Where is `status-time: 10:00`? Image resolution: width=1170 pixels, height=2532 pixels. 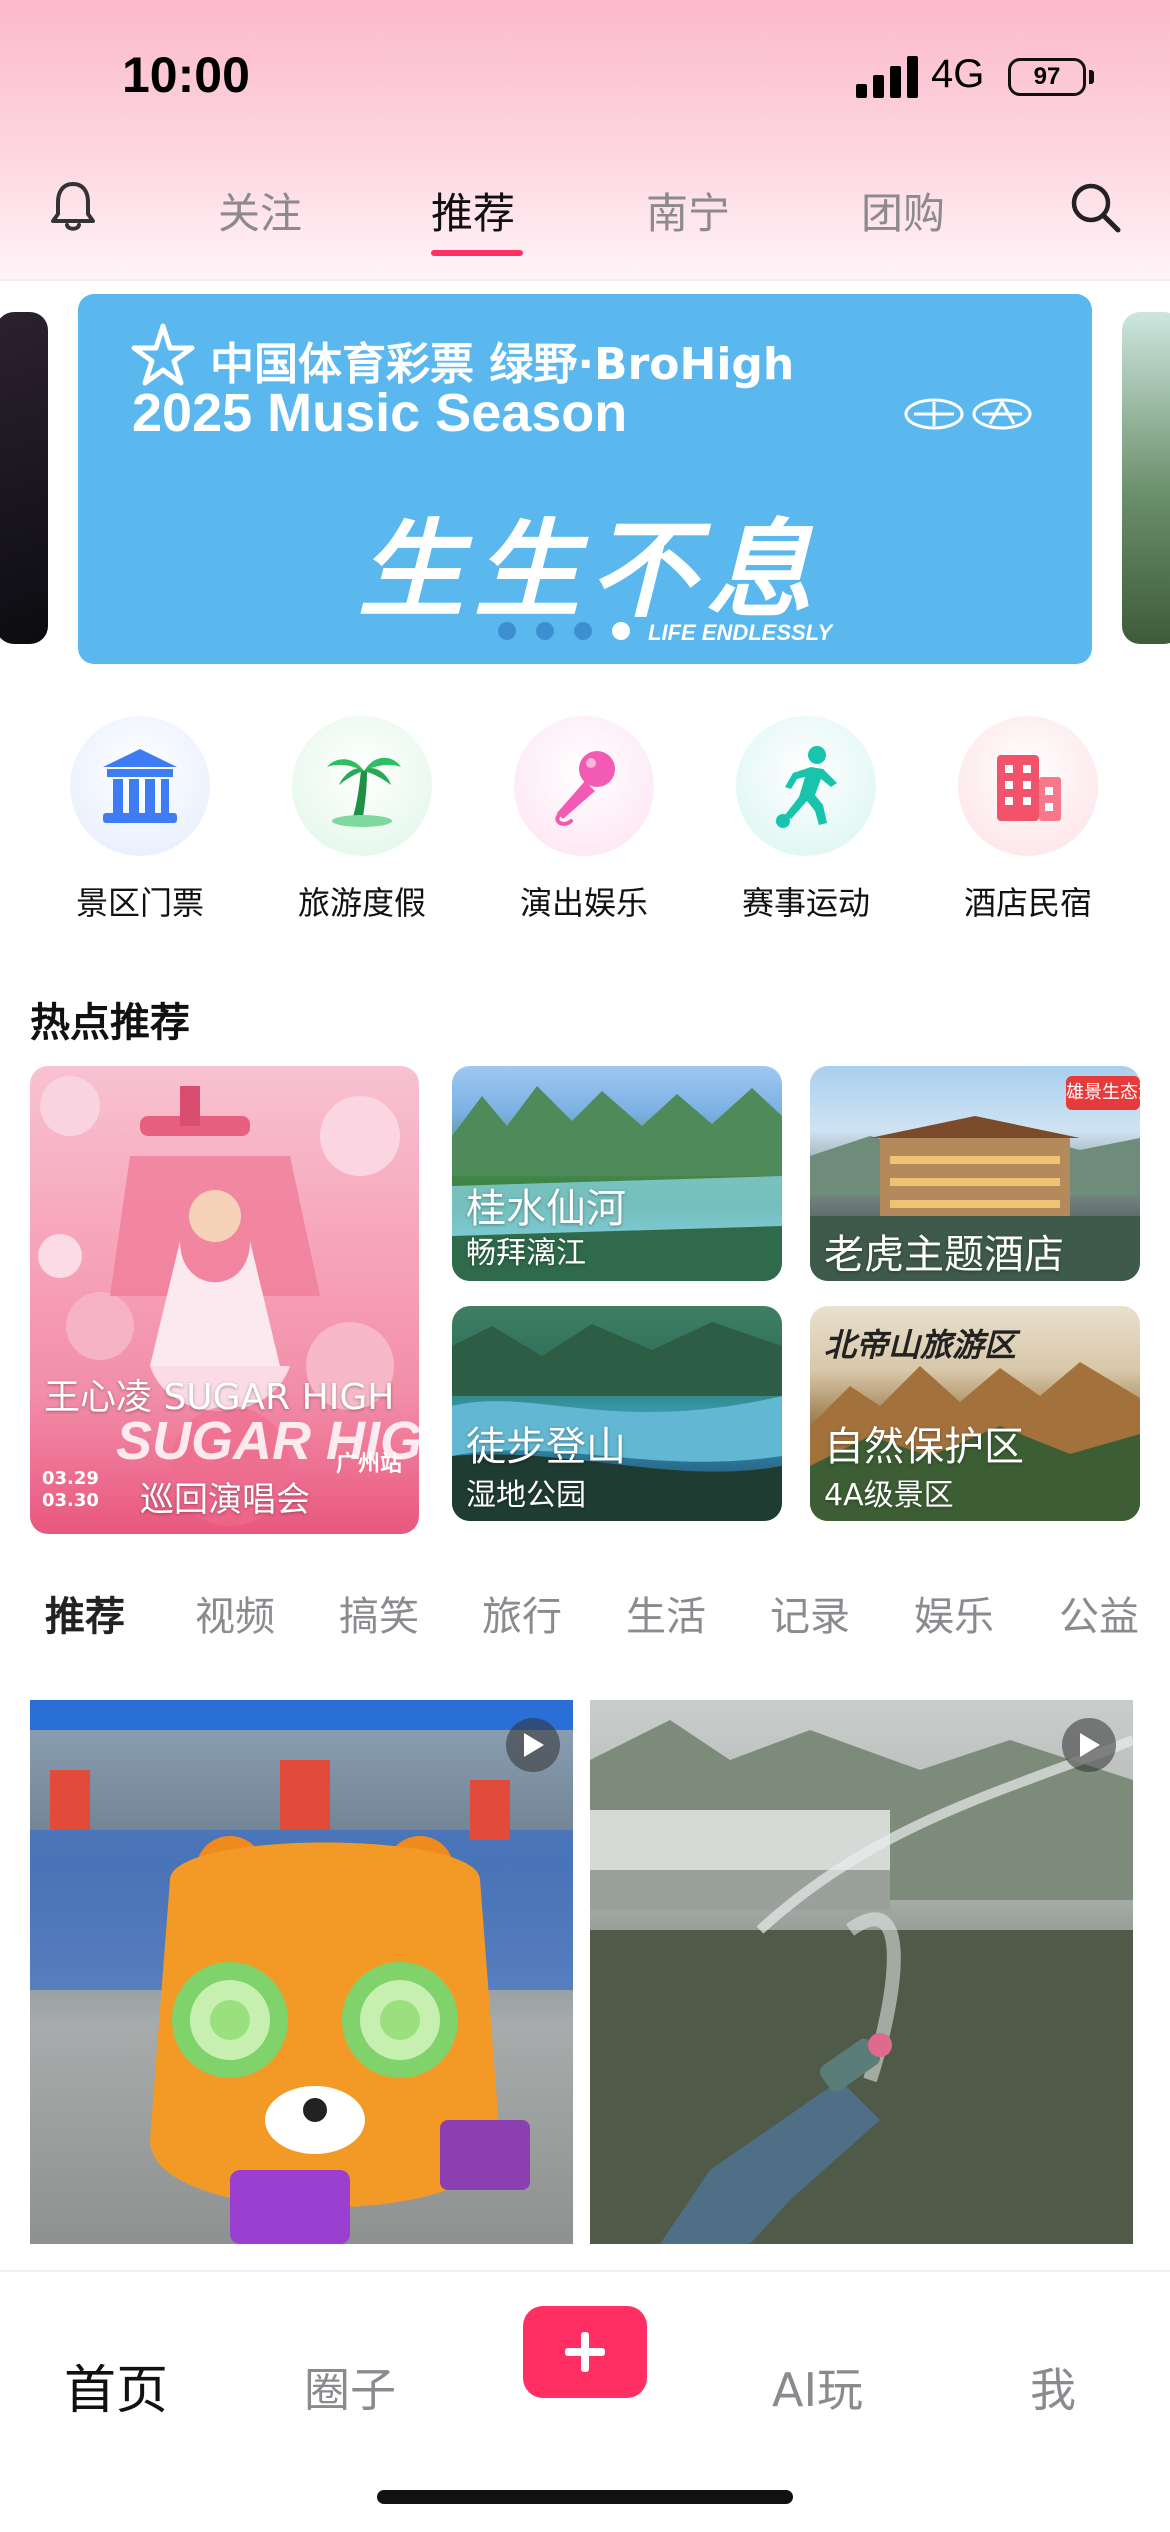 status-time: 10:00 is located at coordinates (186, 75).